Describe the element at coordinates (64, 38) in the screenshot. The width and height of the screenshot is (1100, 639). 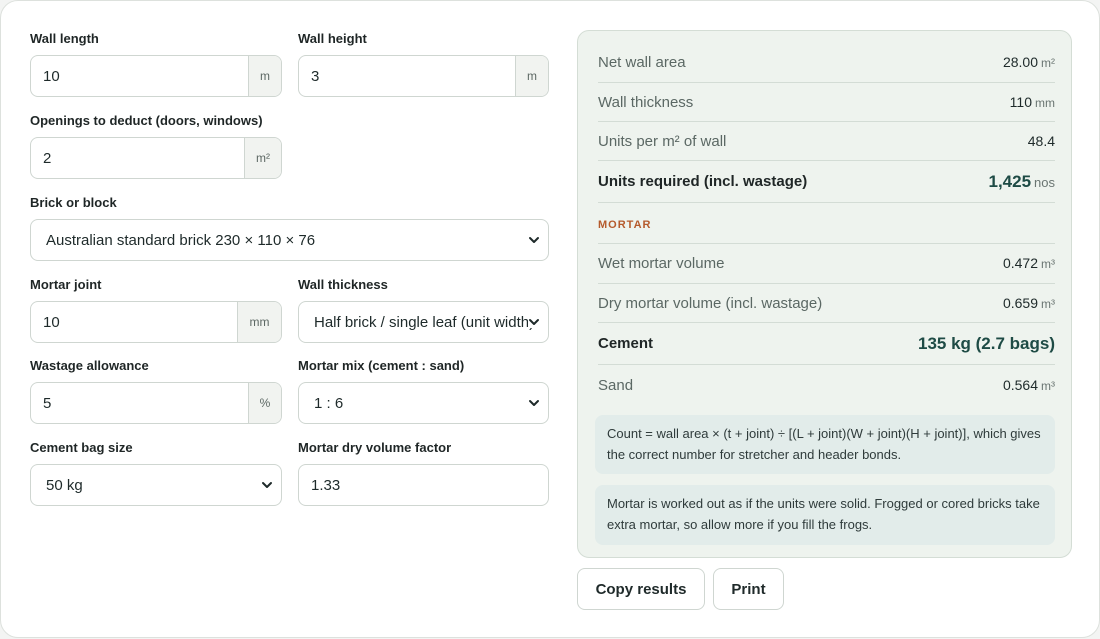
I see `wall-length-label: Wall length` at that location.